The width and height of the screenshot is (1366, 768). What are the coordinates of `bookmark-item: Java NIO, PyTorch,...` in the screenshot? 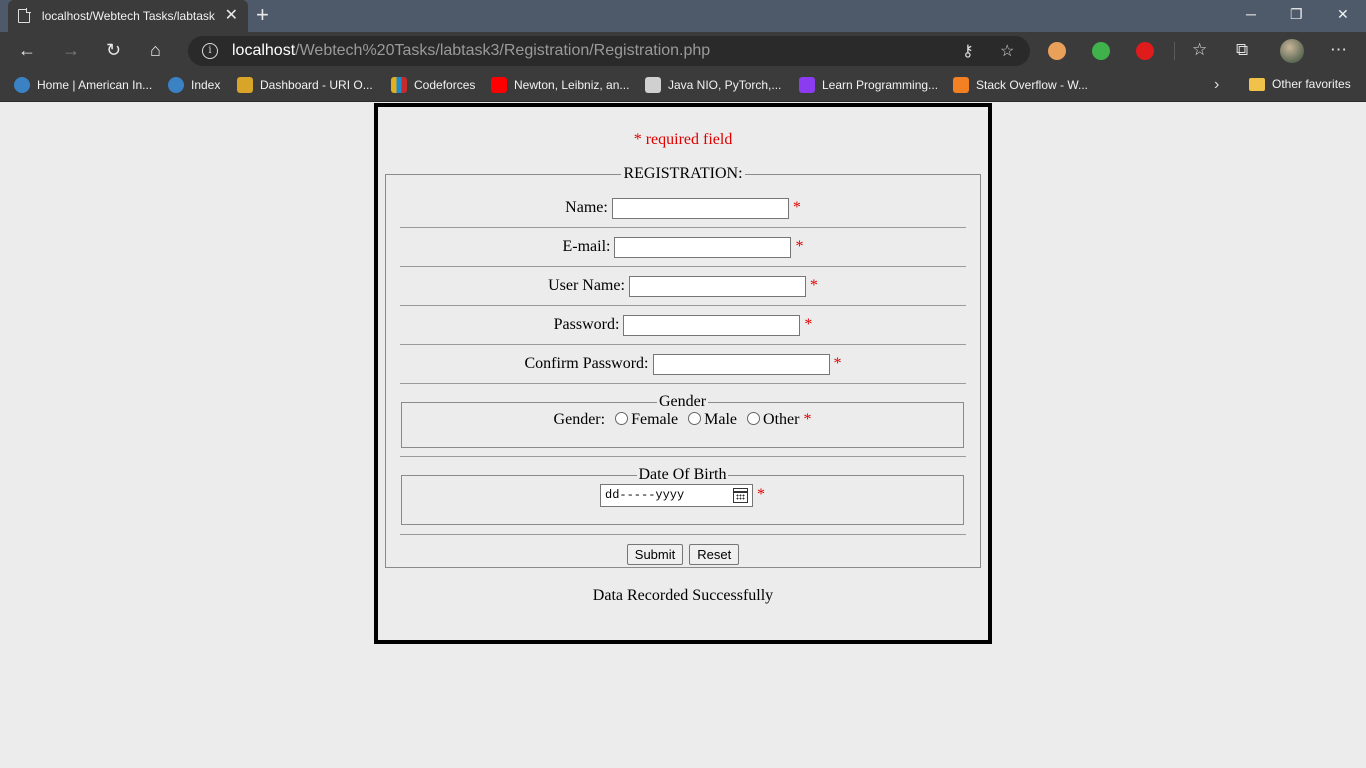 It's located at (713, 85).